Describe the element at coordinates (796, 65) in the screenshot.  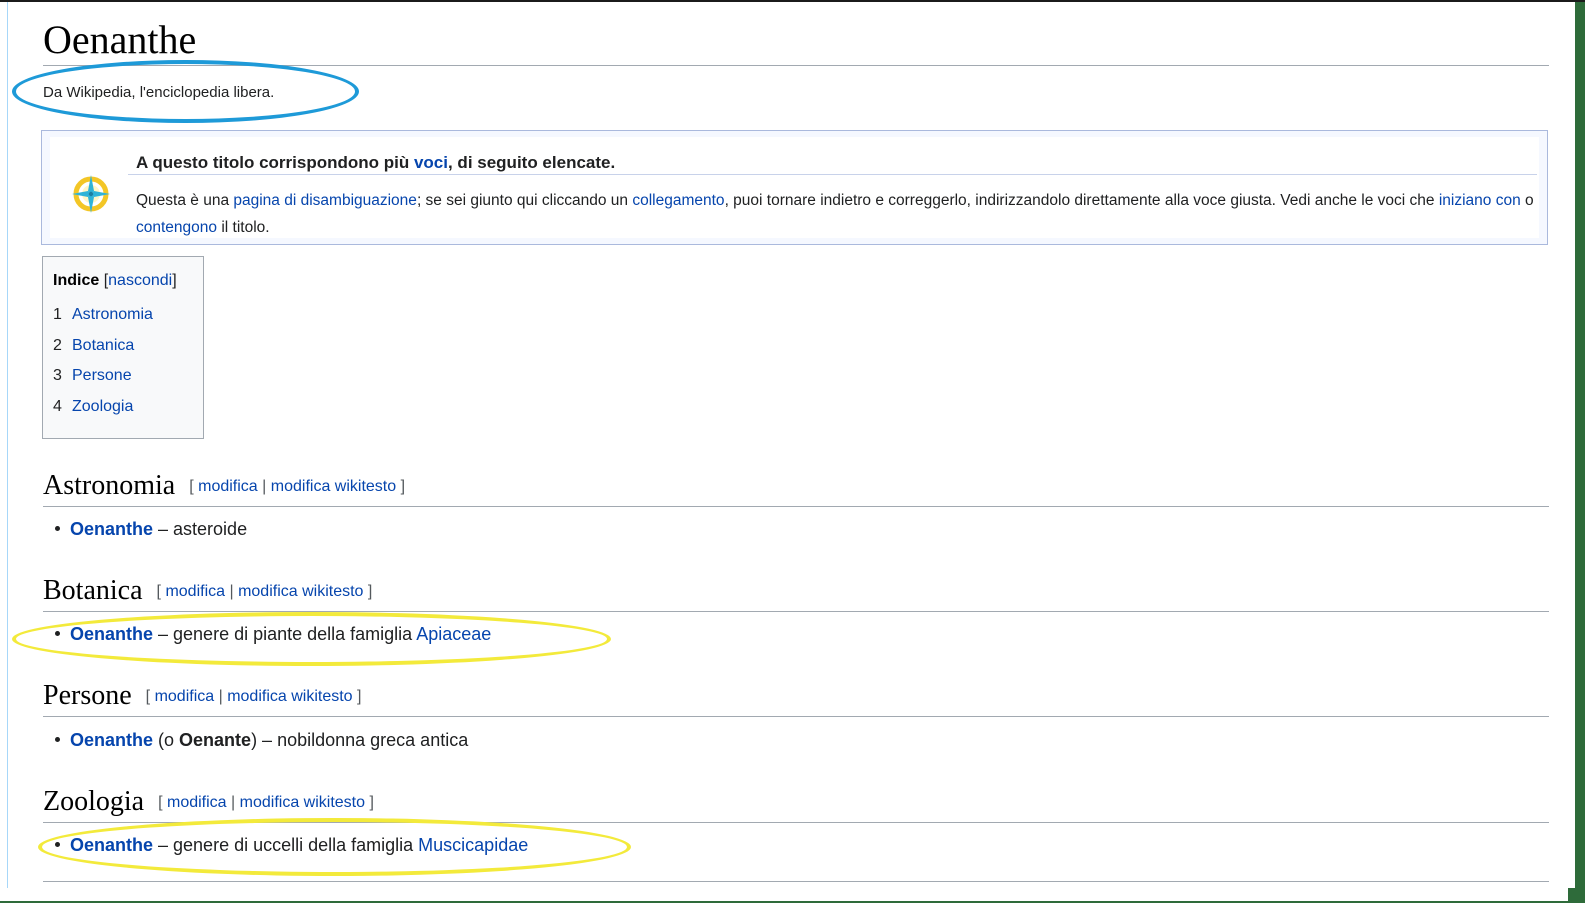
I see `title-divider` at that location.